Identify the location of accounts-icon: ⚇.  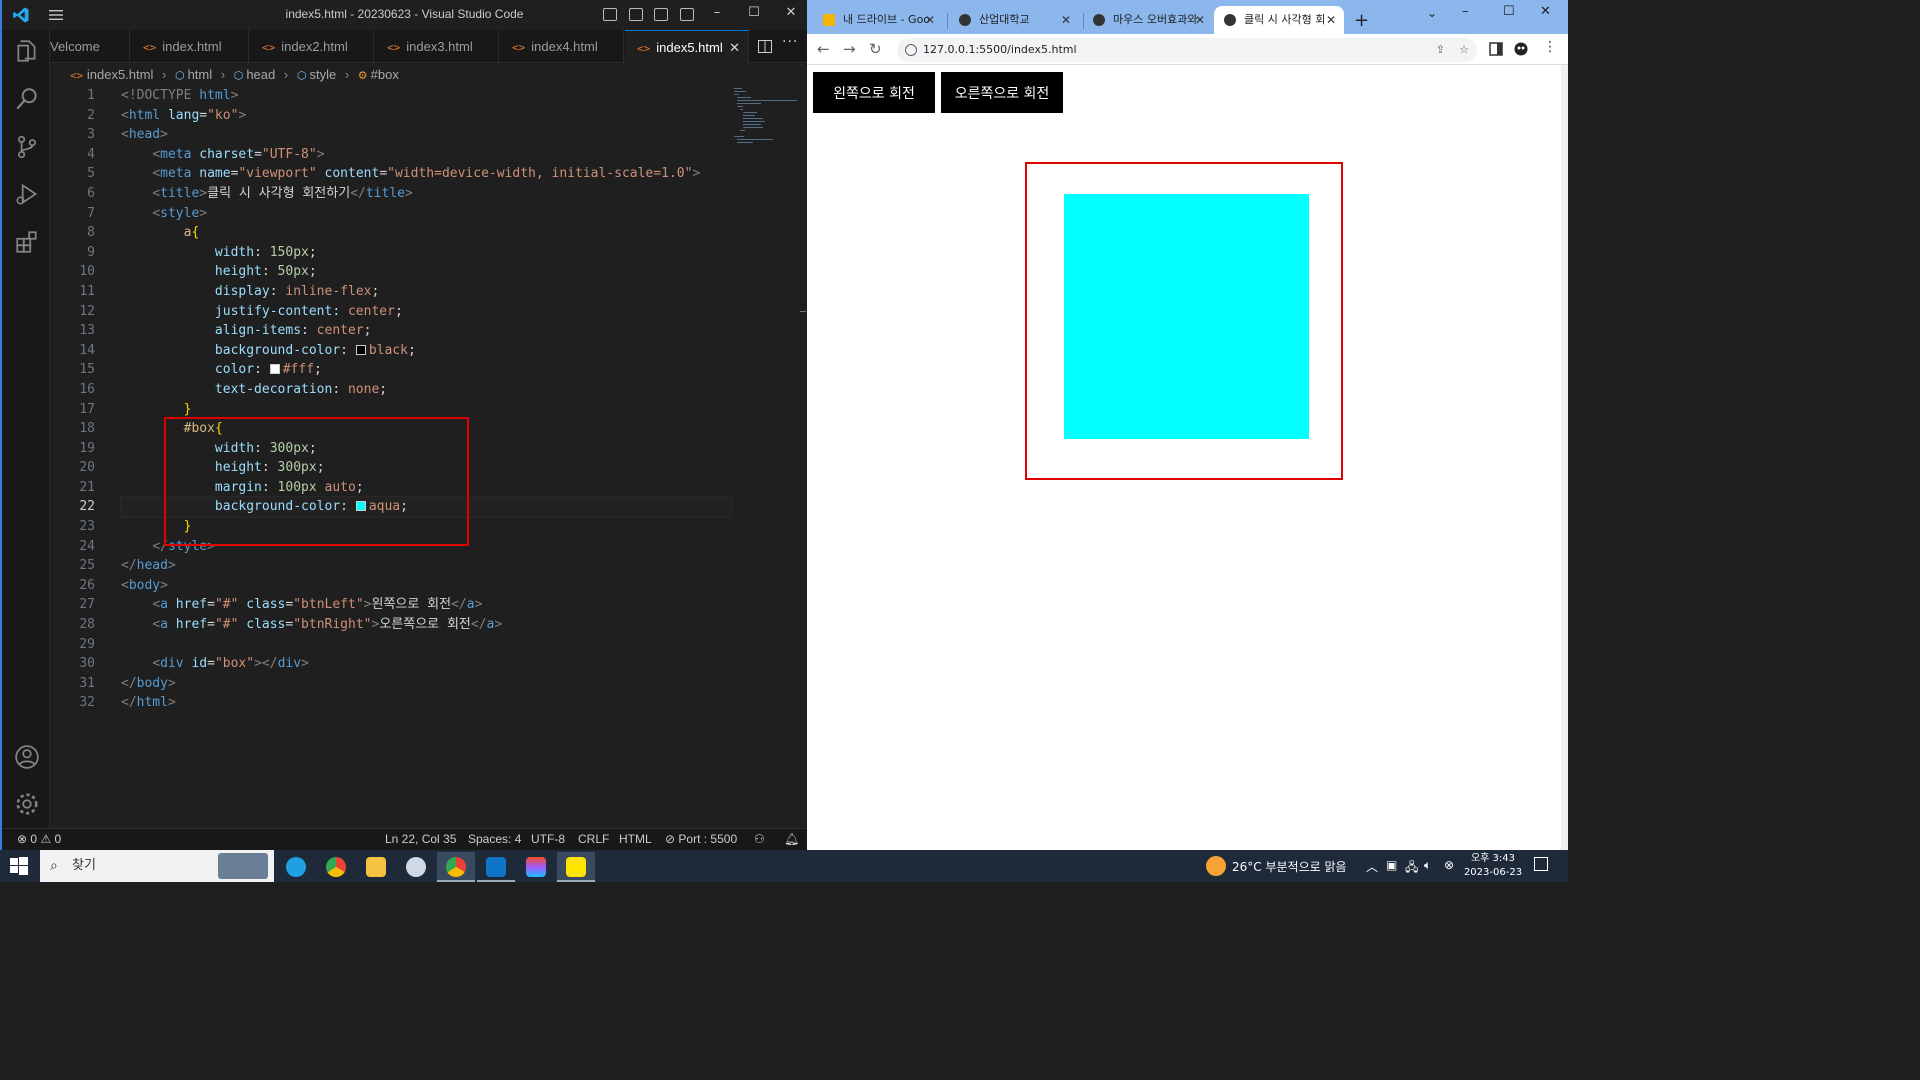
(759, 839).